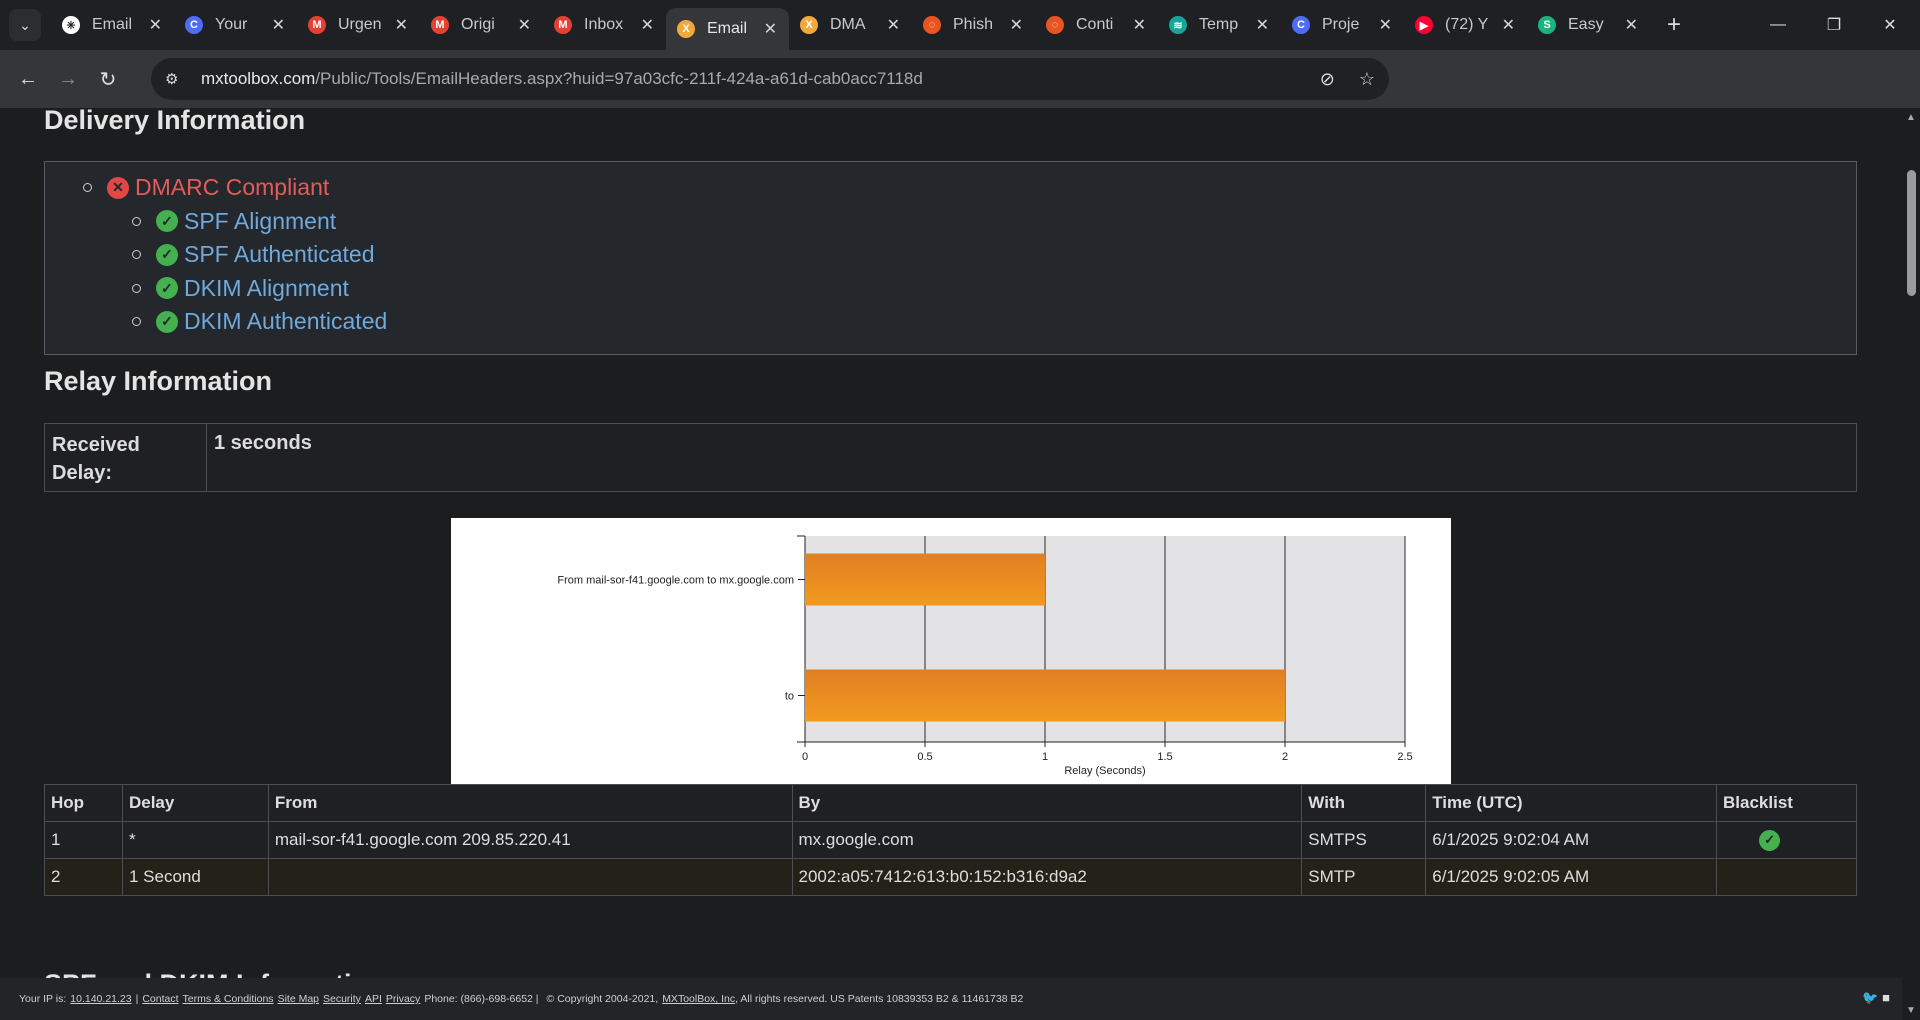 The width and height of the screenshot is (1920, 1020). Describe the element at coordinates (260, 221) in the screenshot. I see `delivery-item-label: SPF Alignment` at that location.